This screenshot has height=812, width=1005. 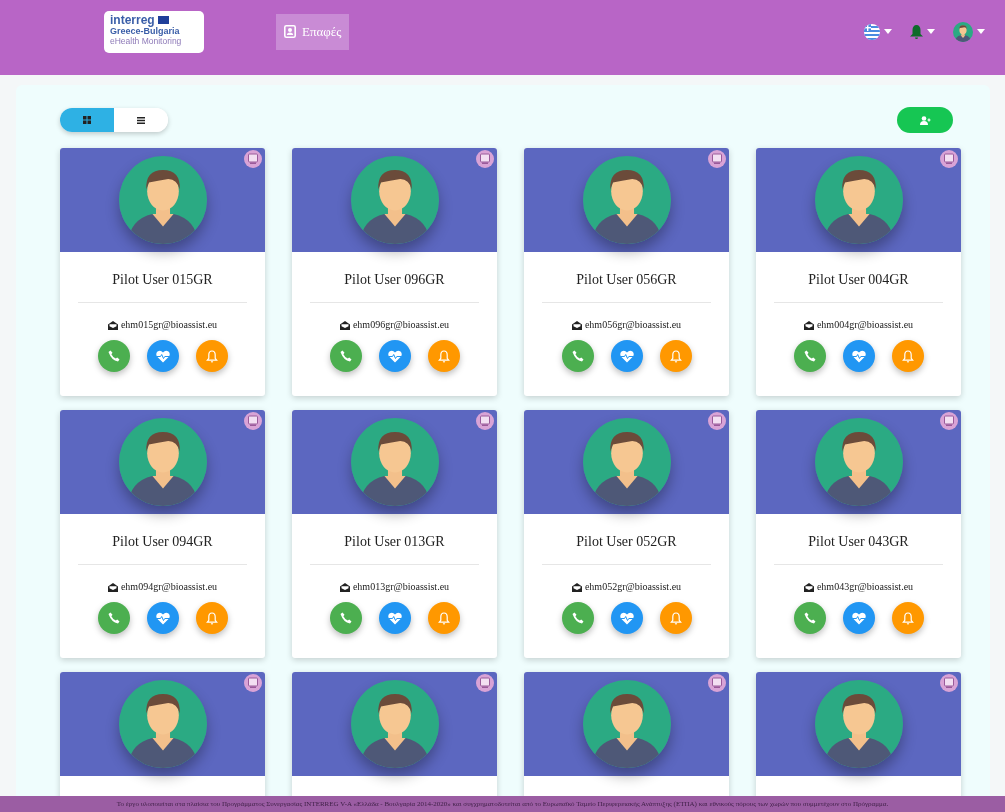 What do you see at coordinates (163, 19) in the screenshot?
I see `eu-flag-icon` at bounding box center [163, 19].